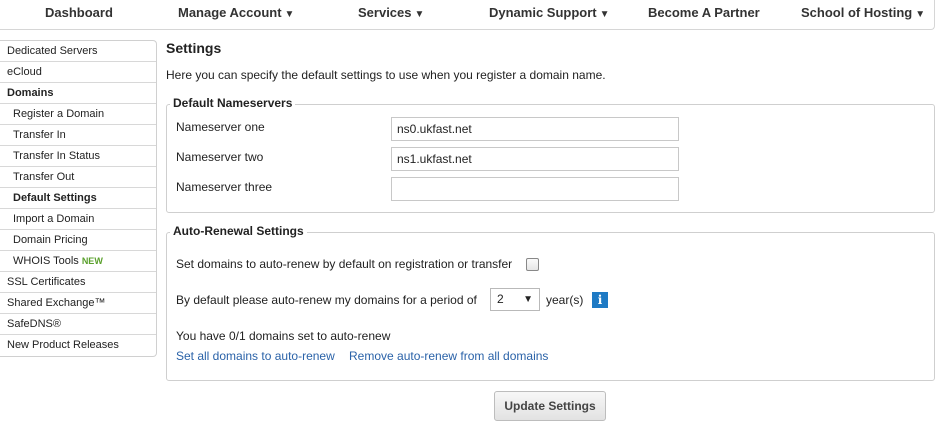  I want to click on autorenew-period-unit: year(s), so click(565, 300).